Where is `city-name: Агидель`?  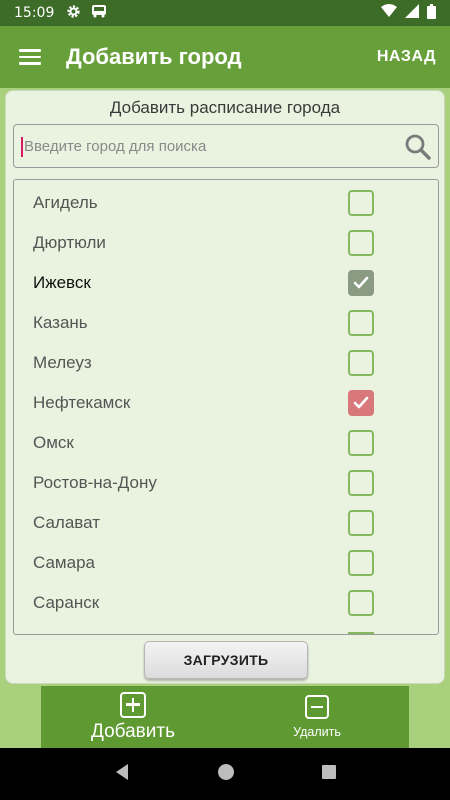 city-name: Агидель is located at coordinates (65, 202).